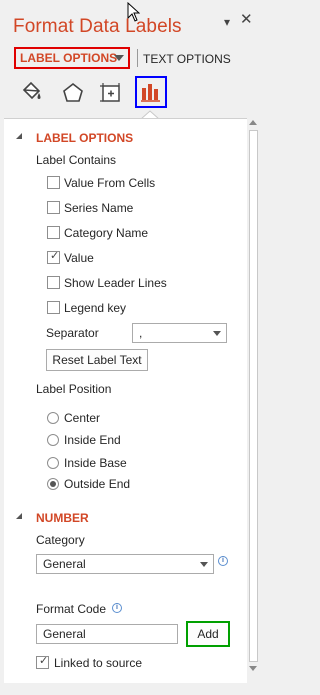 The width and height of the screenshot is (320, 695). What do you see at coordinates (95, 308) in the screenshot?
I see `checkbox-label: Legend key` at bounding box center [95, 308].